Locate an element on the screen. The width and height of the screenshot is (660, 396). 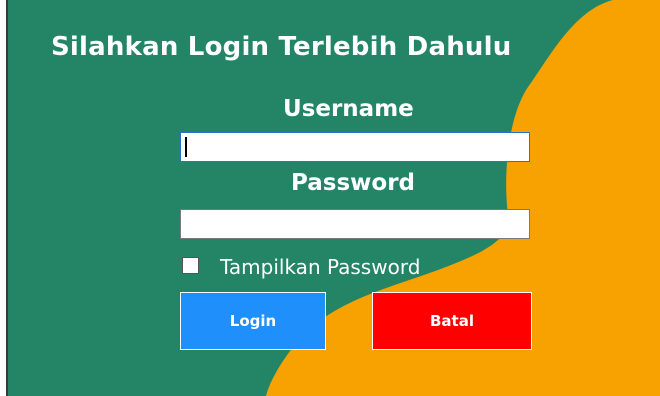
text-cursor is located at coordinates (186, 147).